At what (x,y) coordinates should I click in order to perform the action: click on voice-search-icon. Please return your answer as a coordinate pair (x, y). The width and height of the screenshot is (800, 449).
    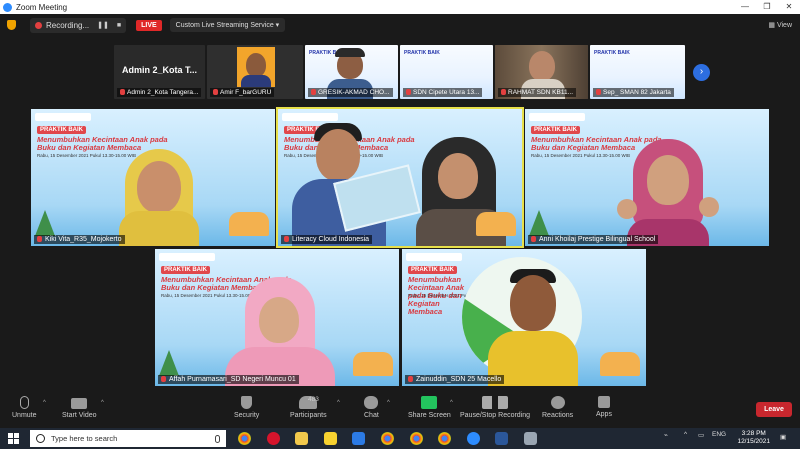
    Looking at the image, I should click on (217, 438).